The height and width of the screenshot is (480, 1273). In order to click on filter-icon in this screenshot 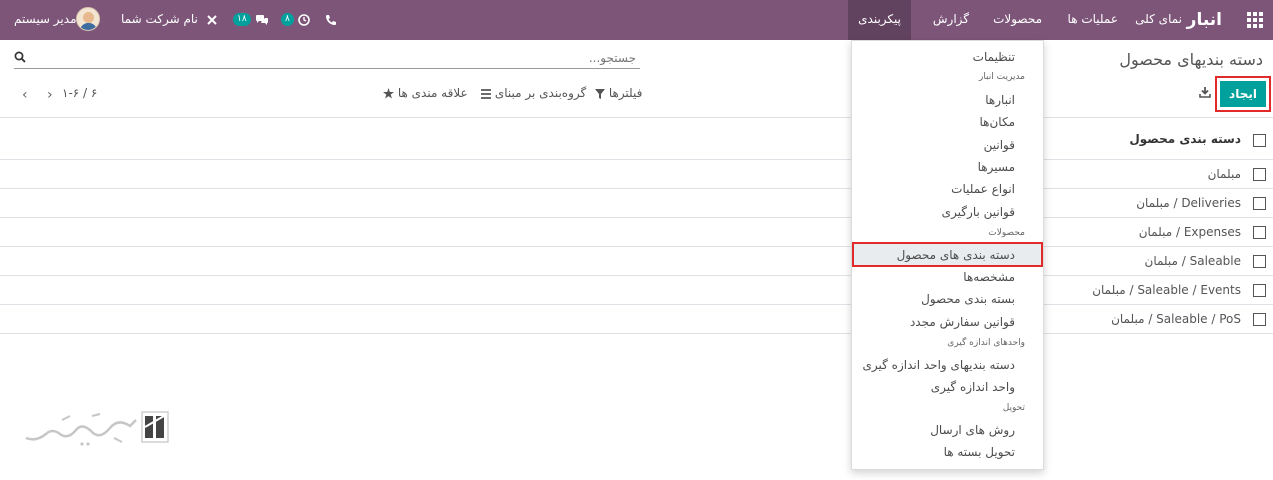, I will do `click(600, 93)`.